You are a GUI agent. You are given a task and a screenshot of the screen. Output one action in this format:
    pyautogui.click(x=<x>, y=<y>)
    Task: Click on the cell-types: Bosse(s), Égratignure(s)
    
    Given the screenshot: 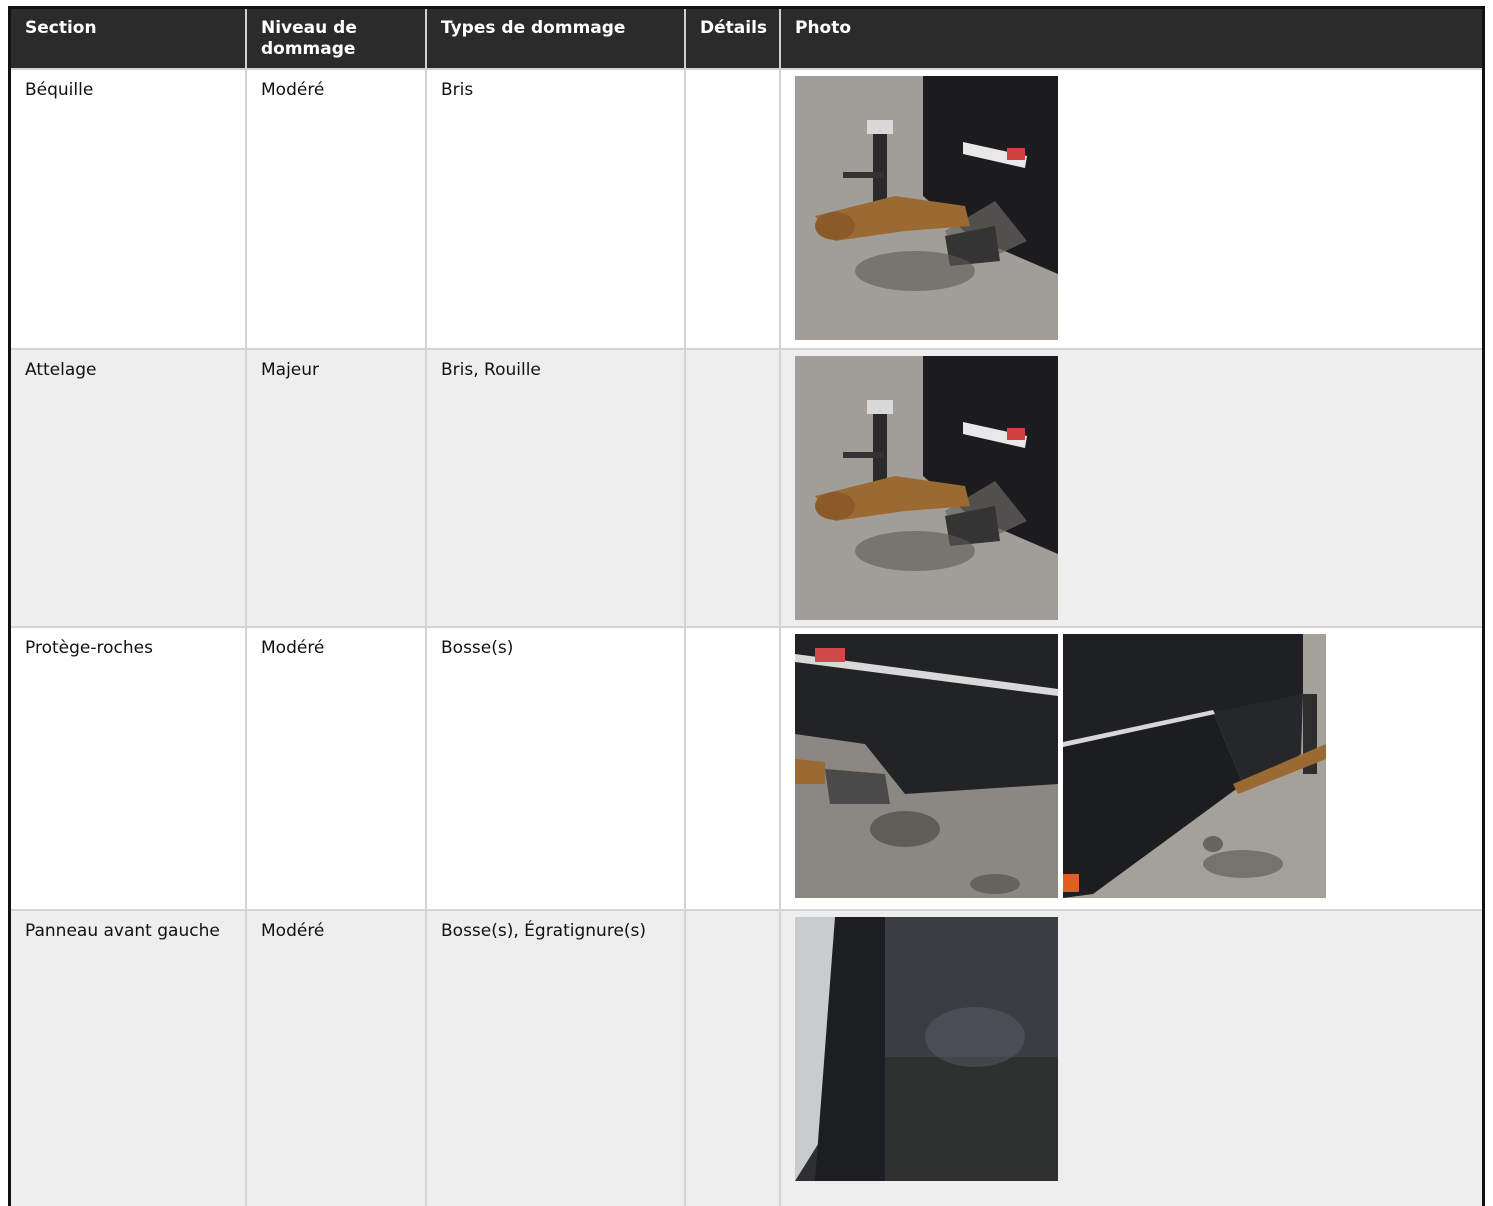 What is the action you would take?
    pyautogui.click(x=556, y=1057)
    